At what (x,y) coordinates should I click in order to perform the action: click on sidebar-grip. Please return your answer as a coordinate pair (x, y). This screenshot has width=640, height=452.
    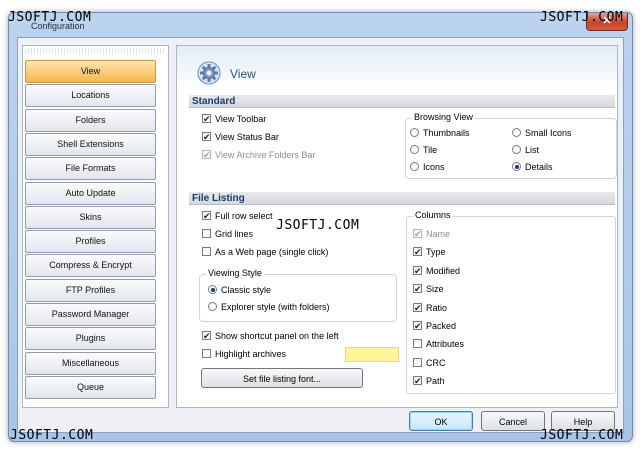
    Looking at the image, I should click on (95, 51).